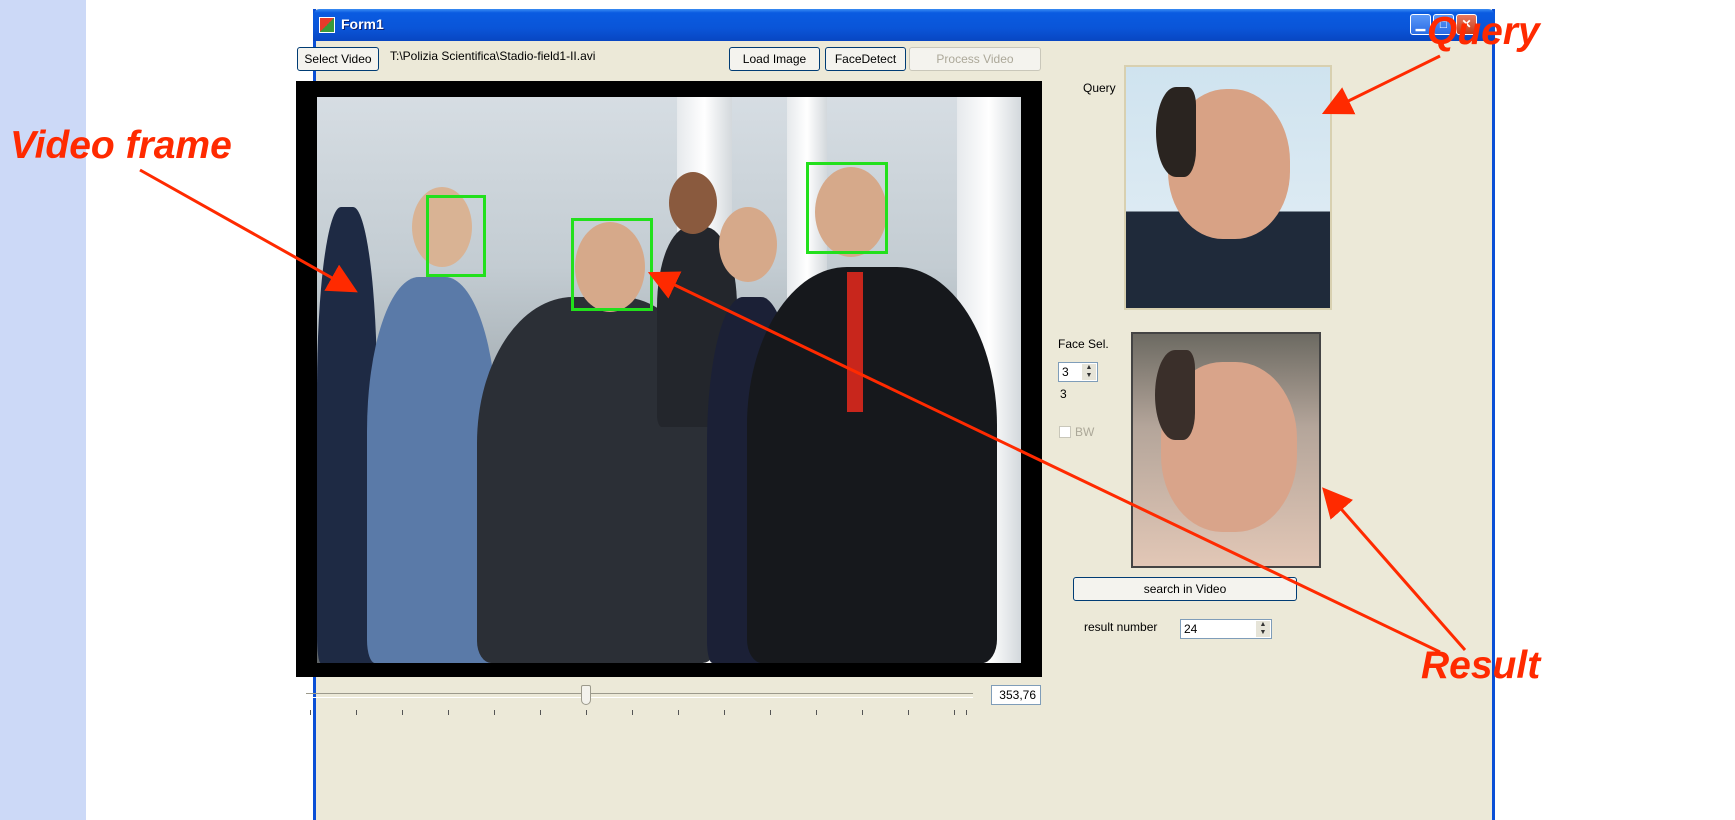 This screenshot has height=820, width=1735. What do you see at coordinates (121, 145) in the screenshot?
I see `video-frame-annotation: Video frame` at bounding box center [121, 145].